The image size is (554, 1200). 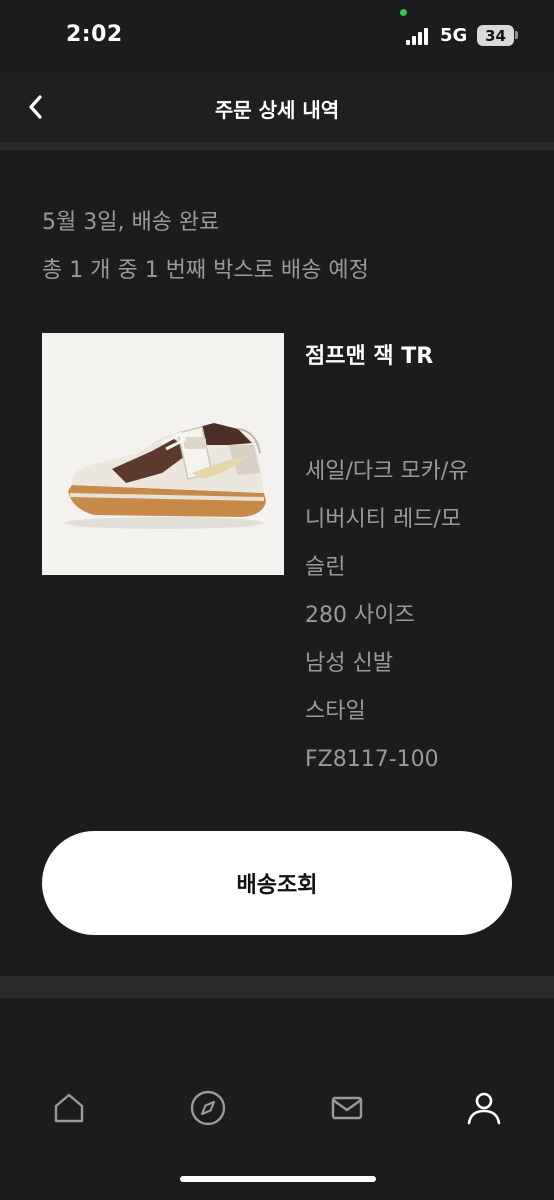 What do you see at coordinates (454, 35) in the screenshot?
I see `network-label: 5G` at bounding box center [454, 35].